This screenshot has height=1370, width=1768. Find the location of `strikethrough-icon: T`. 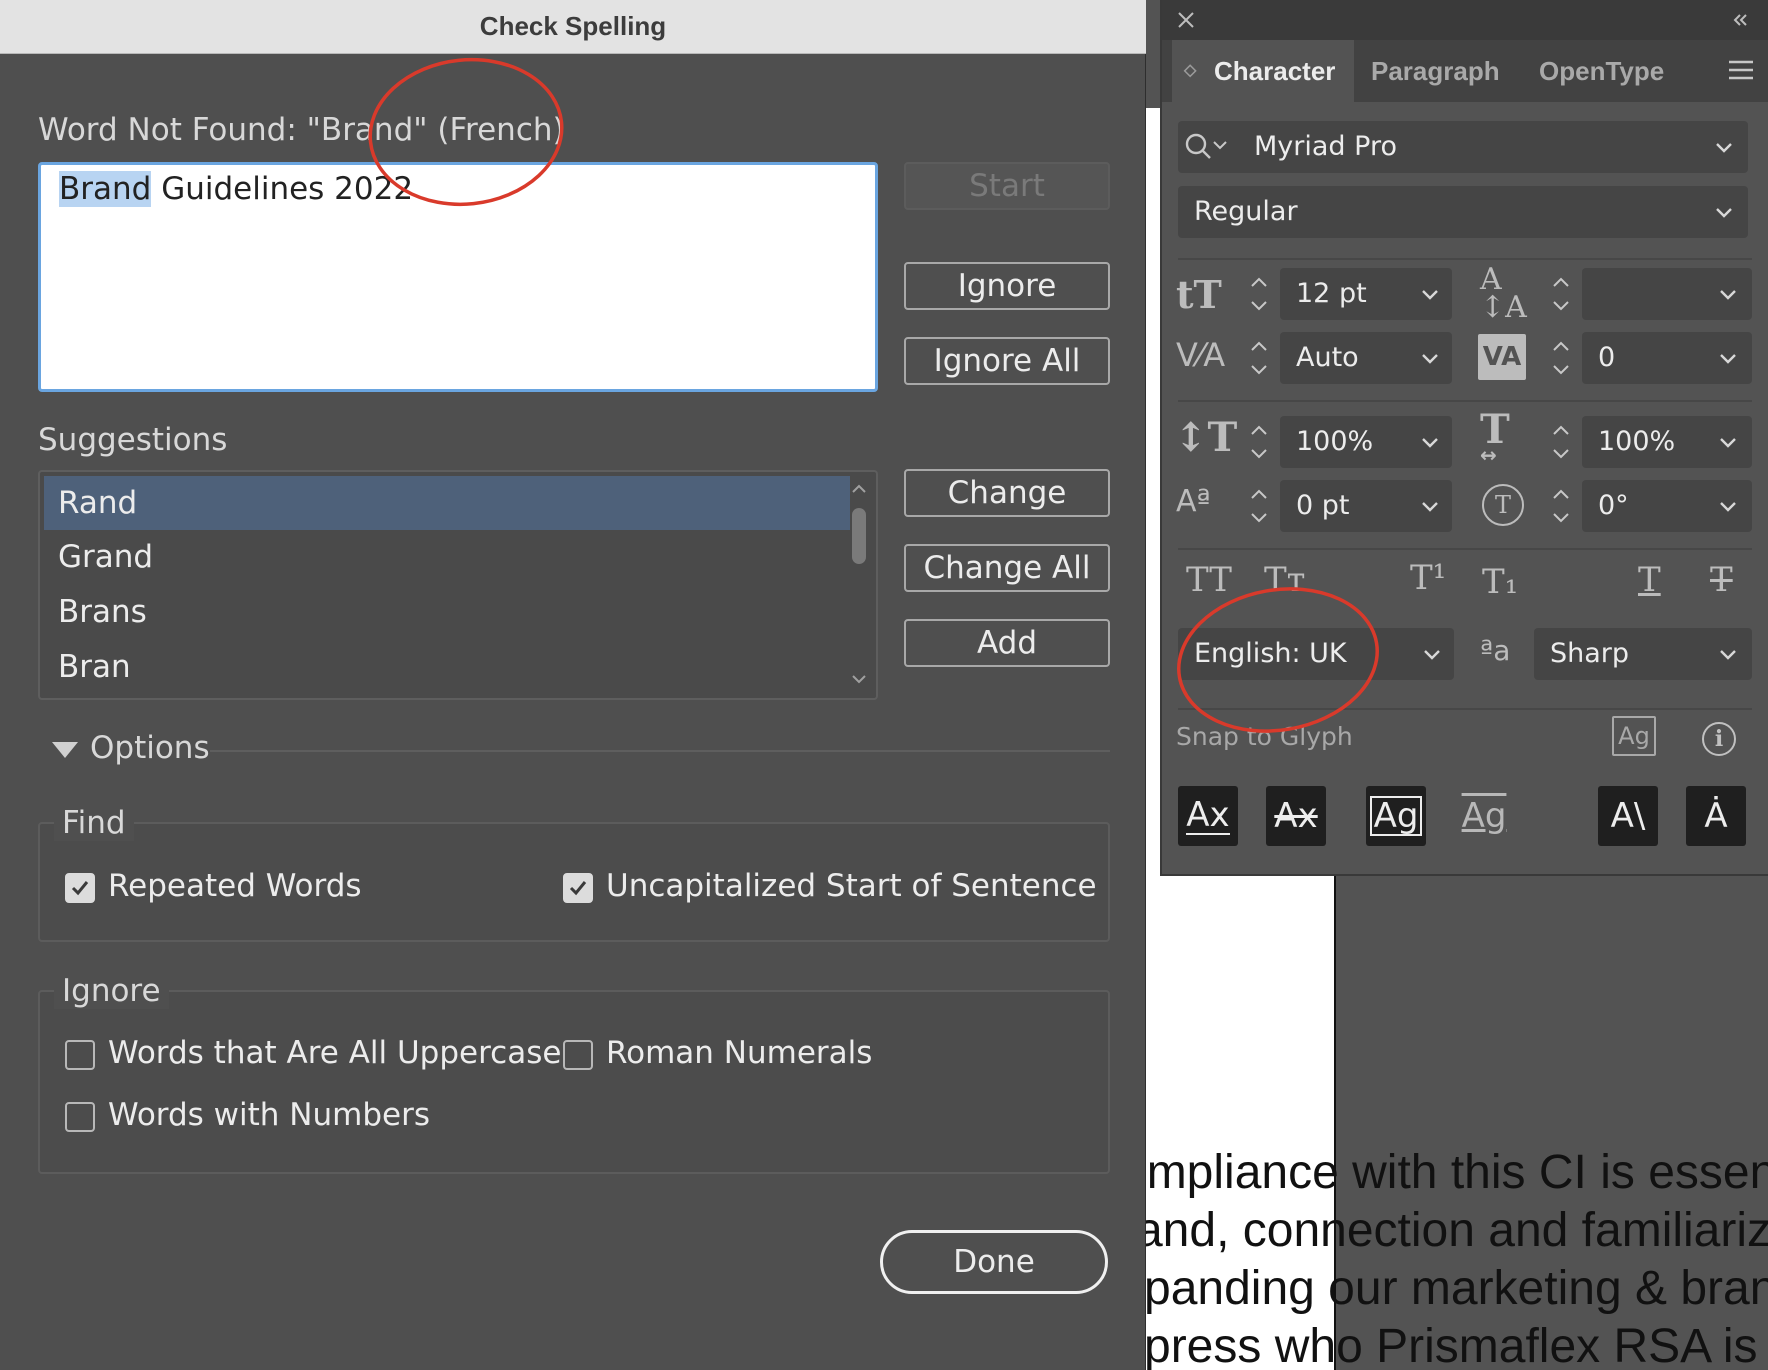

strikethrough-icon: T is located at coordinates (1721, 580).